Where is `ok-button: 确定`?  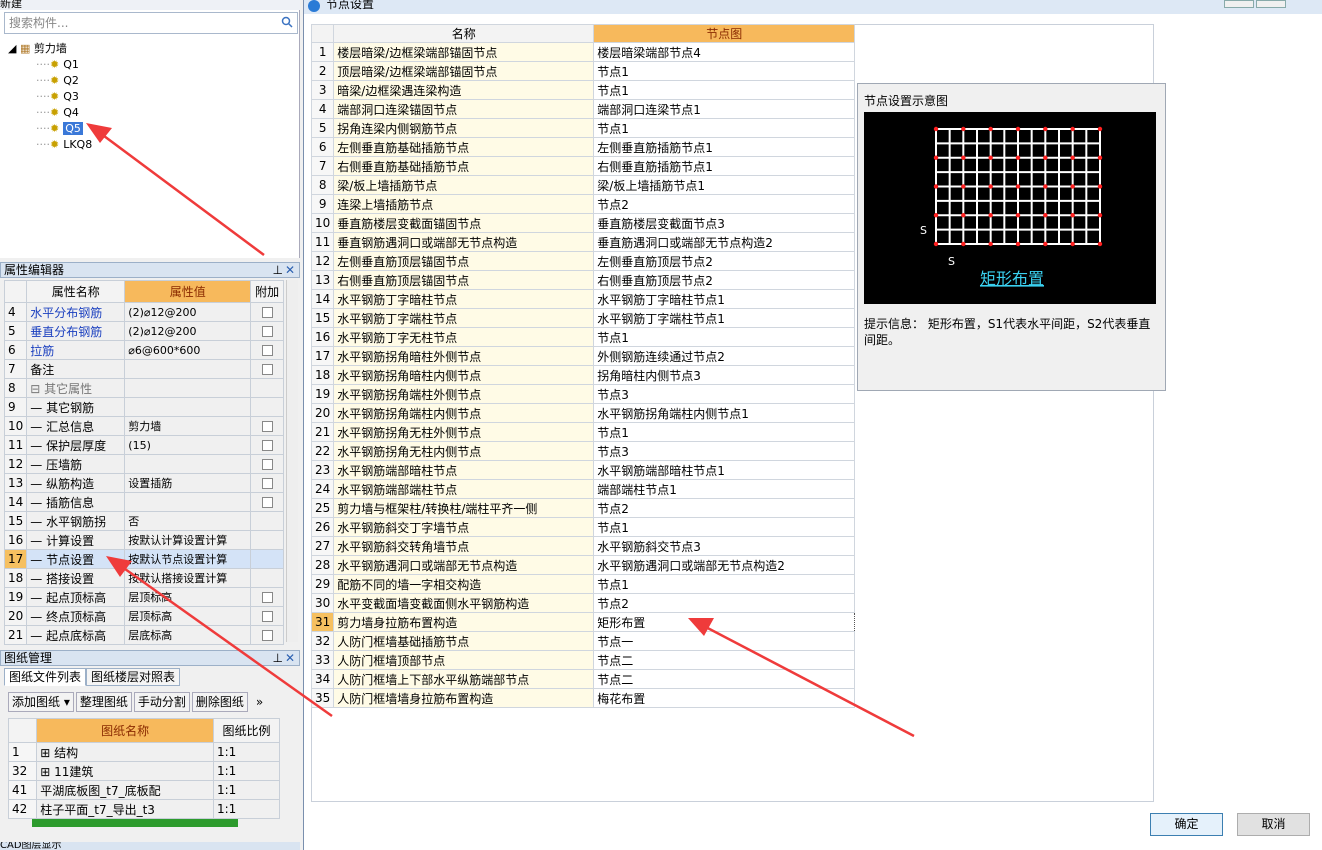 ok-button: 确定 is located at coordinates (1186, 824).